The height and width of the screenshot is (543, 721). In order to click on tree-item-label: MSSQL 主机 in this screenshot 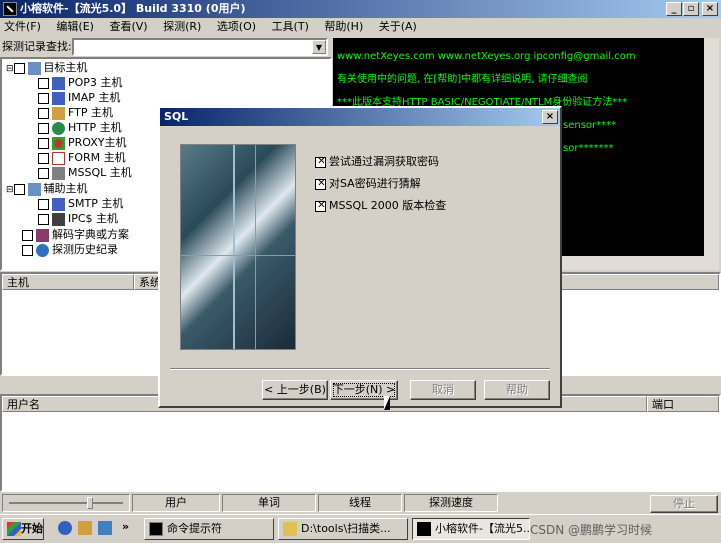, I will do `click(100, 172)`.